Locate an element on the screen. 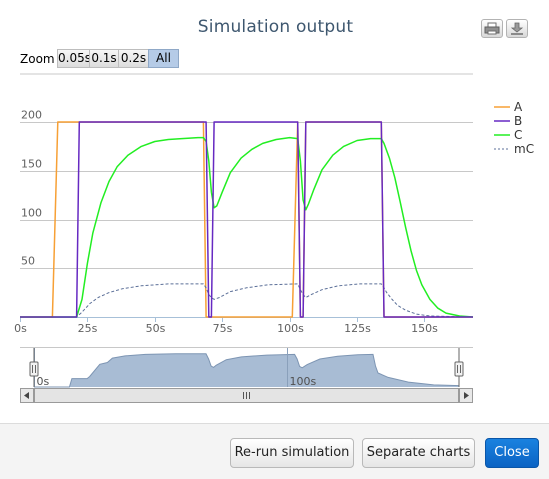  y-tick-label: 50 is located at coordinates (28, 261).